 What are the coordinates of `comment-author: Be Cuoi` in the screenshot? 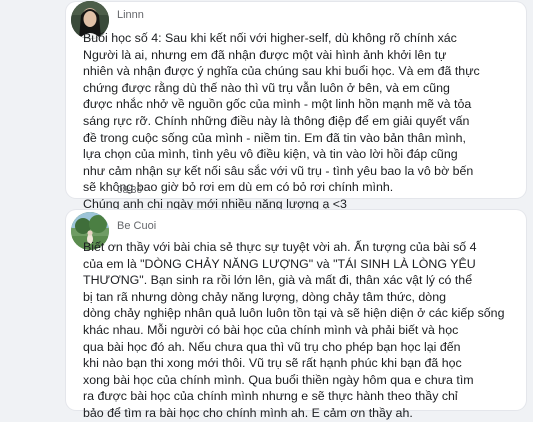 It's located at (136, 226).